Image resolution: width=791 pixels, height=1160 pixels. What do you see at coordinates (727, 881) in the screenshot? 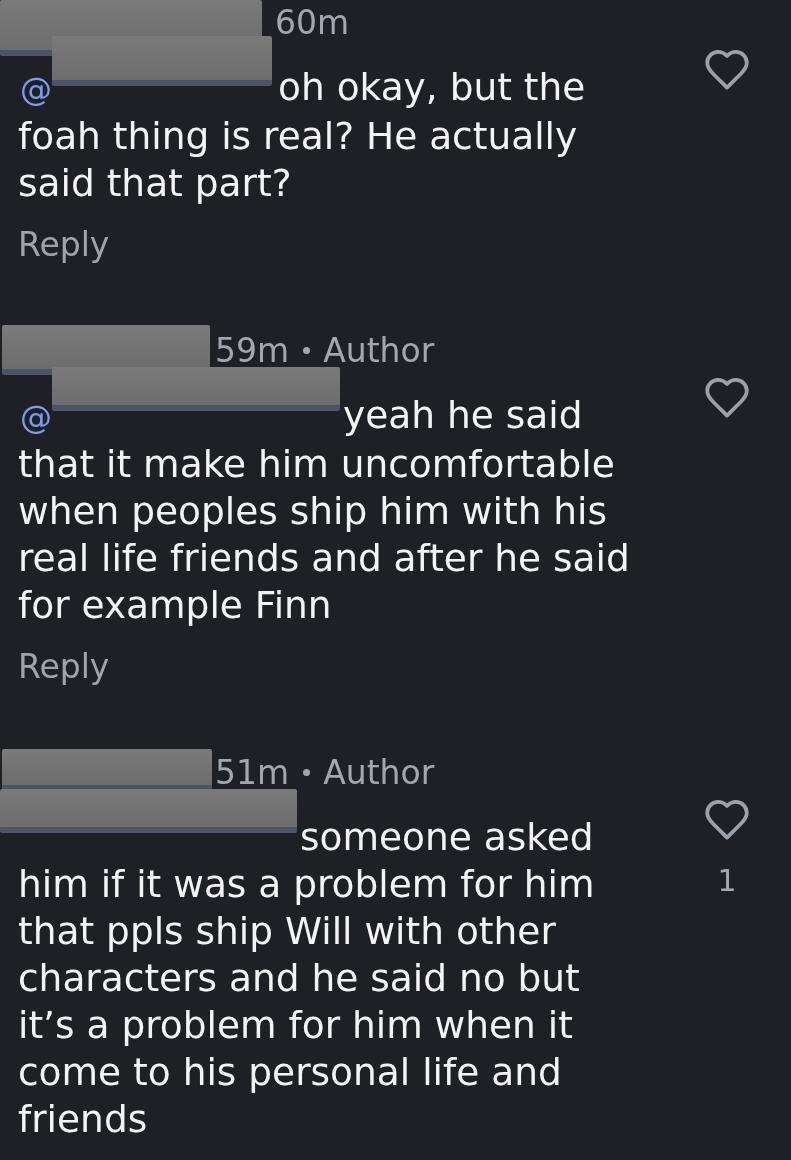
I see `like-count: 1` at bounding box center [727, 881].